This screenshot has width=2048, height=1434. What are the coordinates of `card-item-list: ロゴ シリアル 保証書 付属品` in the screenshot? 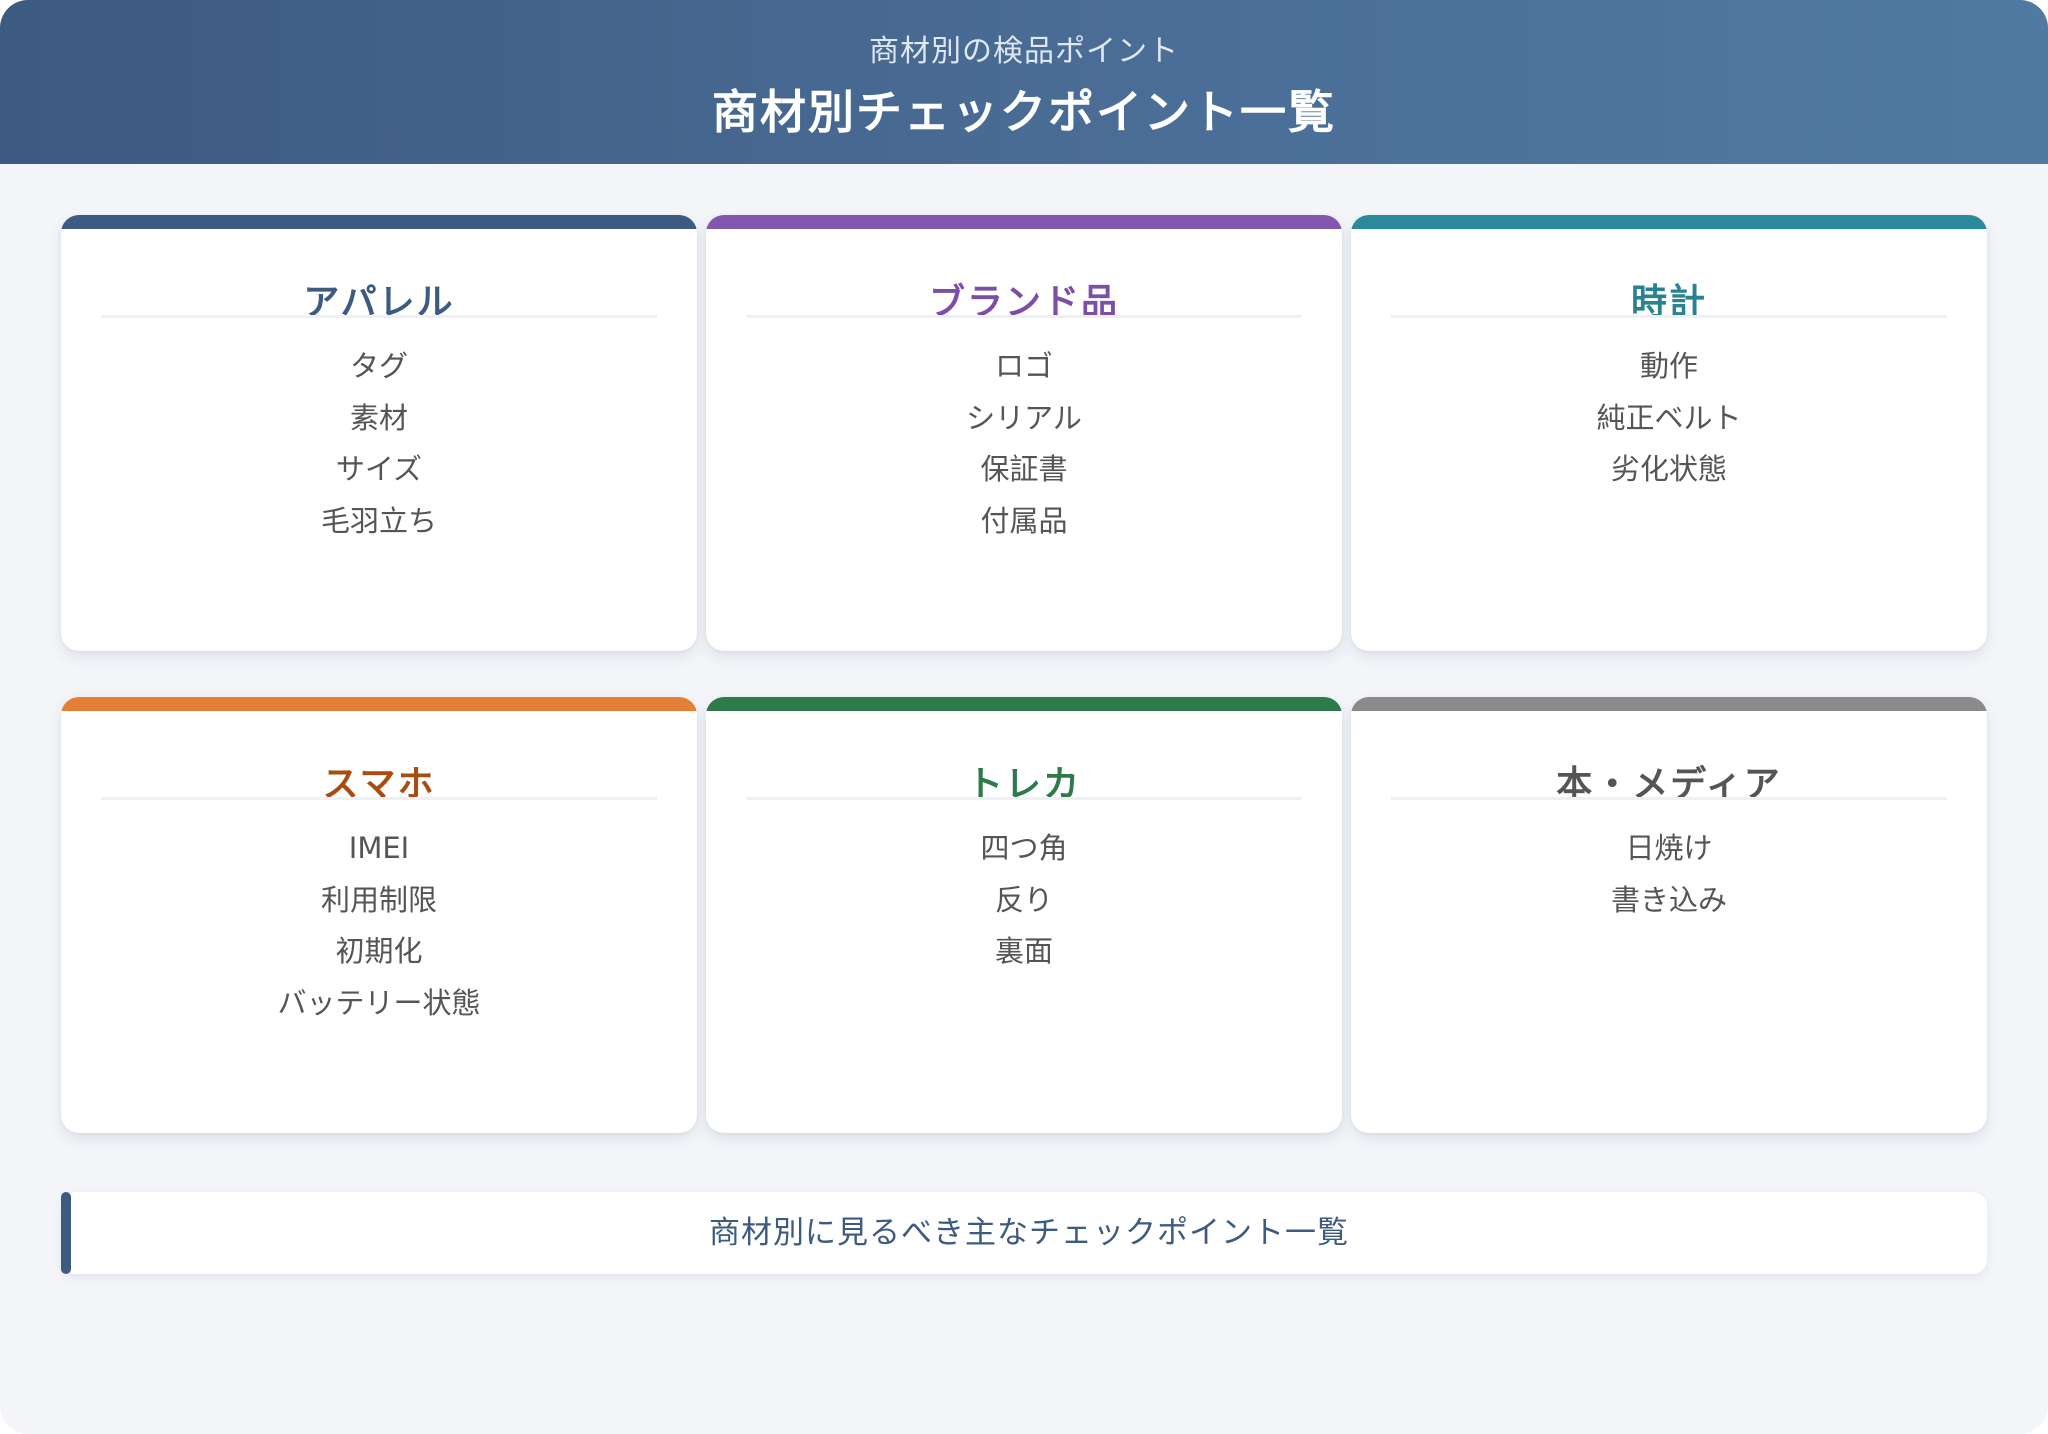 It's located at (1024, 444).